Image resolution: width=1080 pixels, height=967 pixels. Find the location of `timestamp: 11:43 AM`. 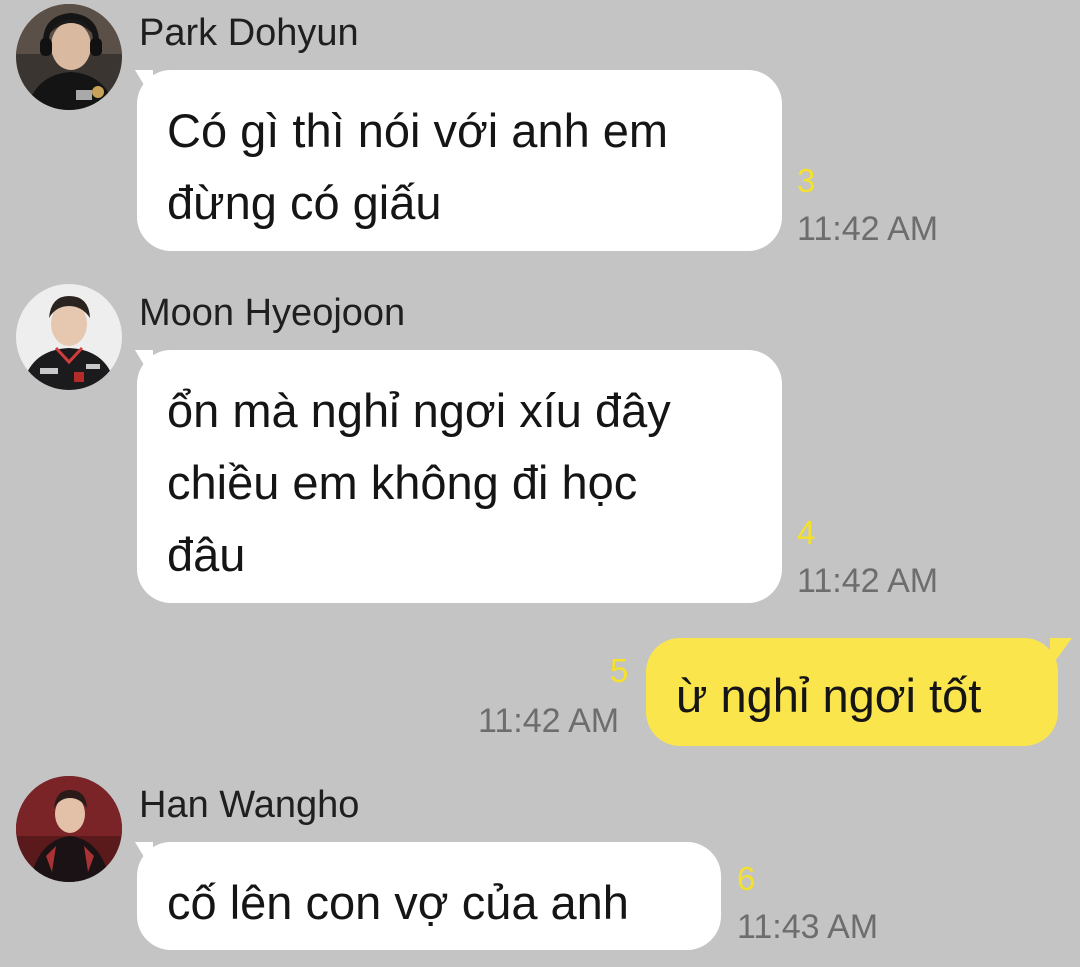

timestamp: 11:43 AM is located at coordinates (808, 927).